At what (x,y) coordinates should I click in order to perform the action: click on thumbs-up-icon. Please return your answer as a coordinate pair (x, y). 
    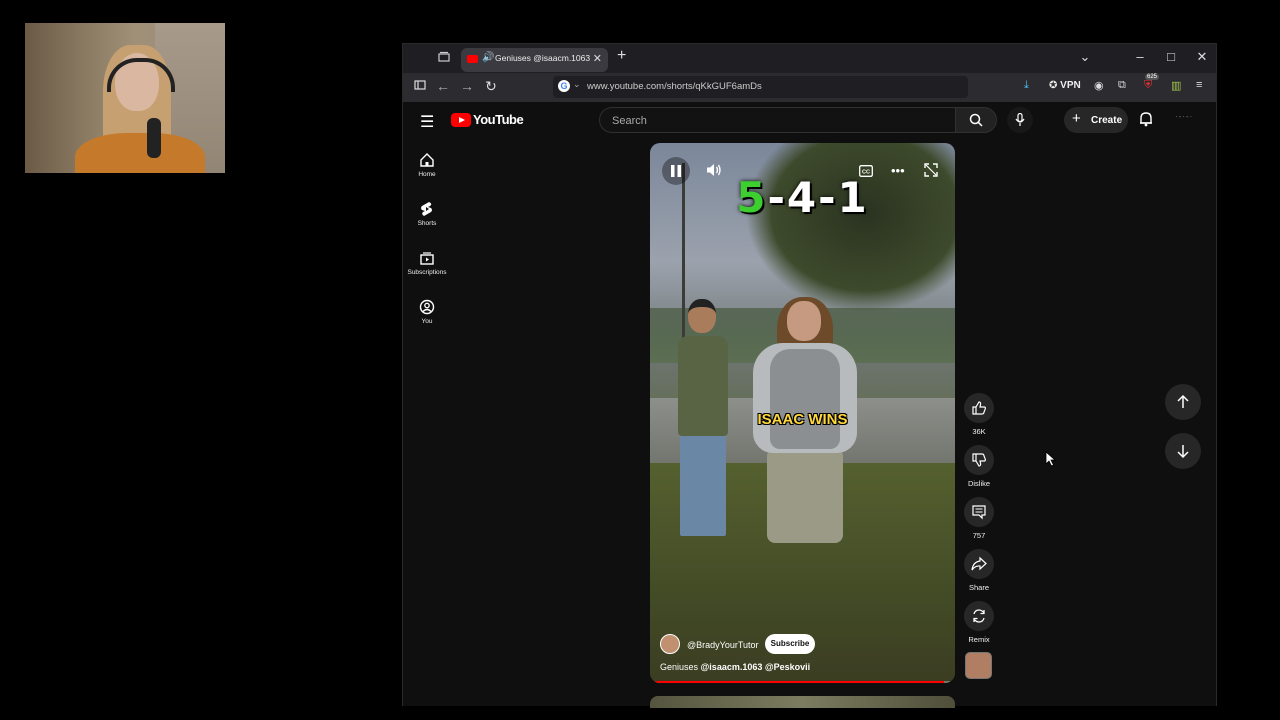
    Looking at the image, I should click on (979, 408).